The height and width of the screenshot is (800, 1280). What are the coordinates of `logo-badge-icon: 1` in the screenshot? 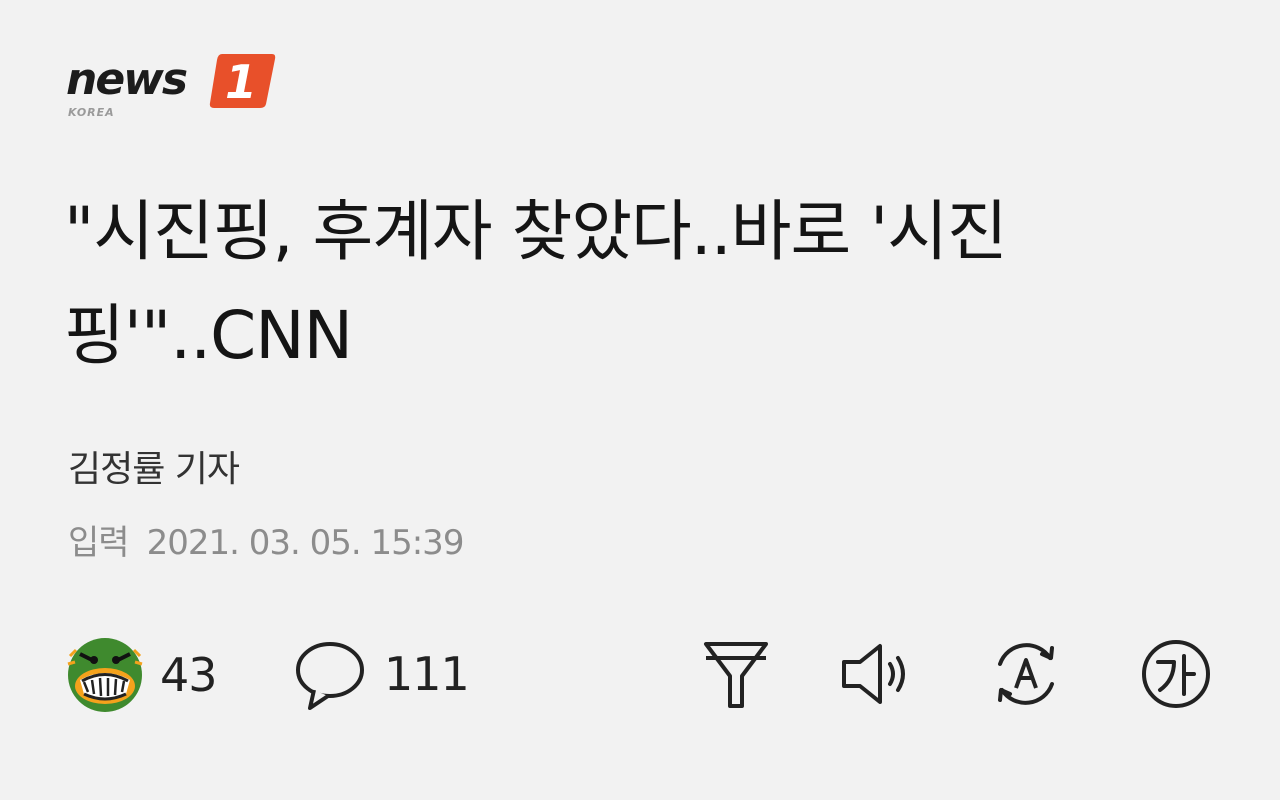 It's located at (242, 81).